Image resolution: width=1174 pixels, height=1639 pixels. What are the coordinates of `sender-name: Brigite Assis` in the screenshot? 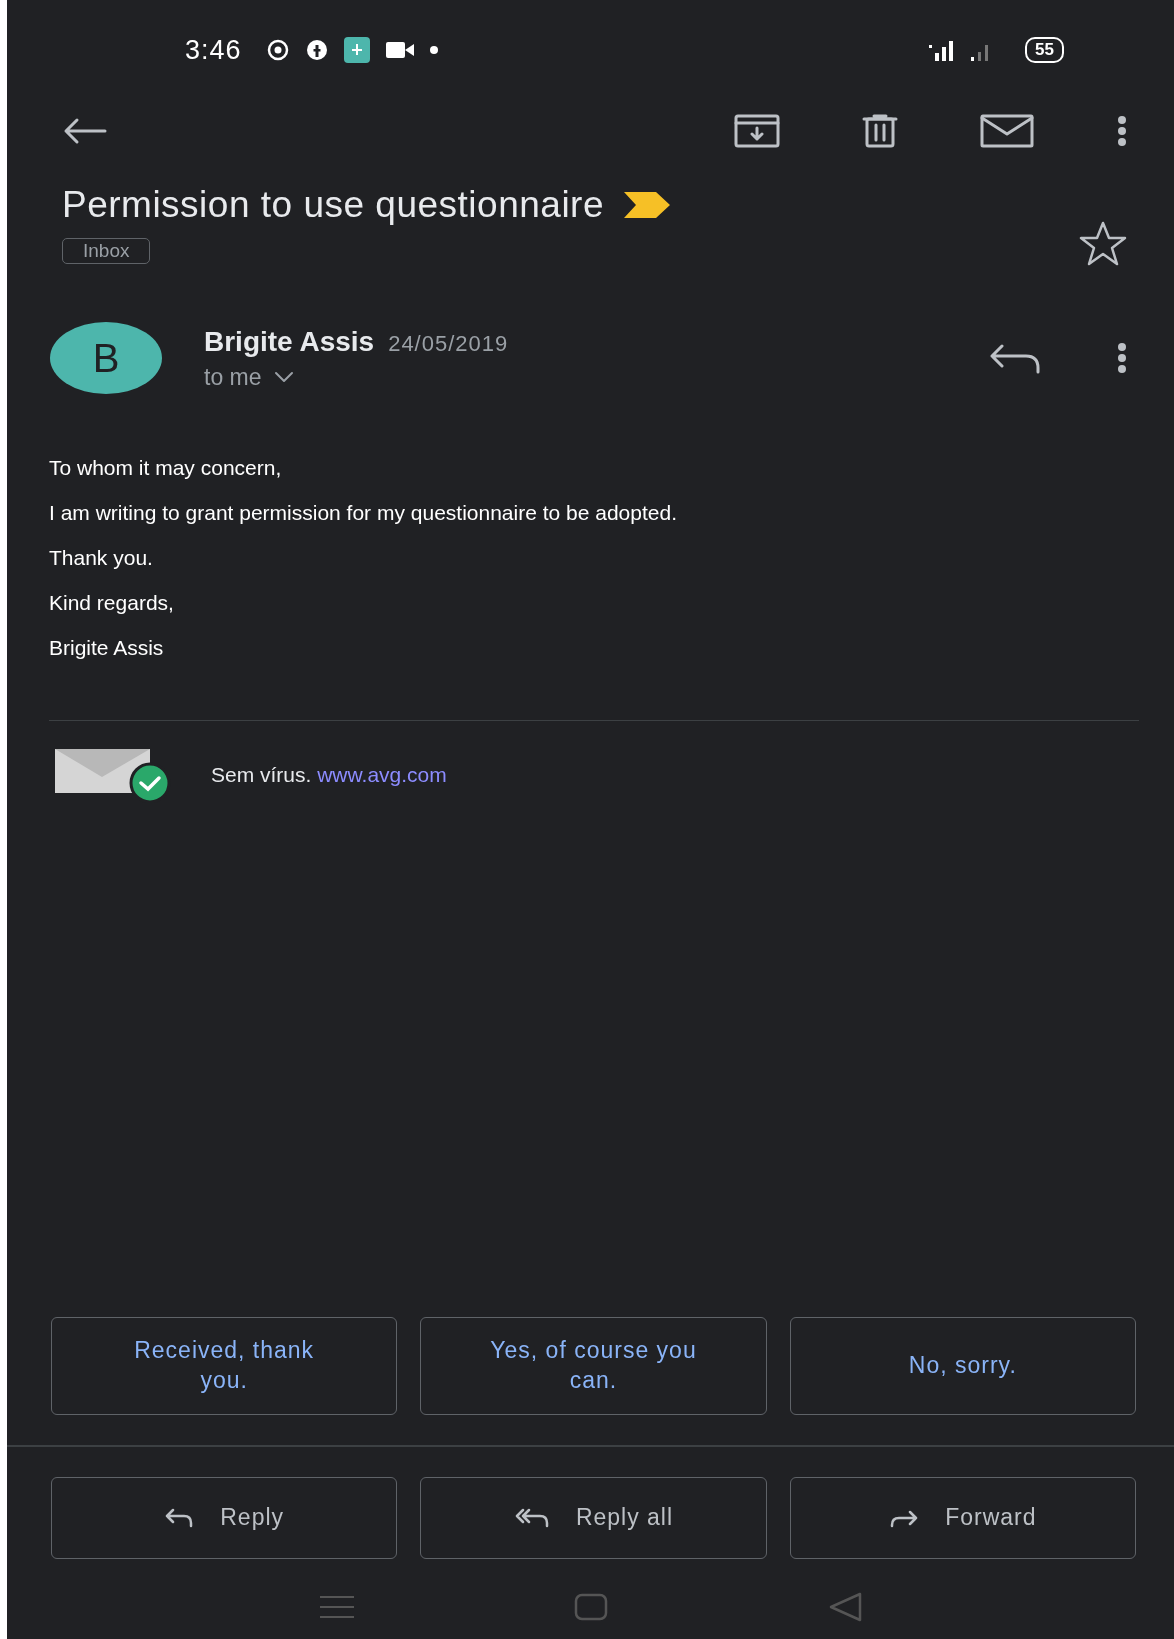 It's located at (289, 341).